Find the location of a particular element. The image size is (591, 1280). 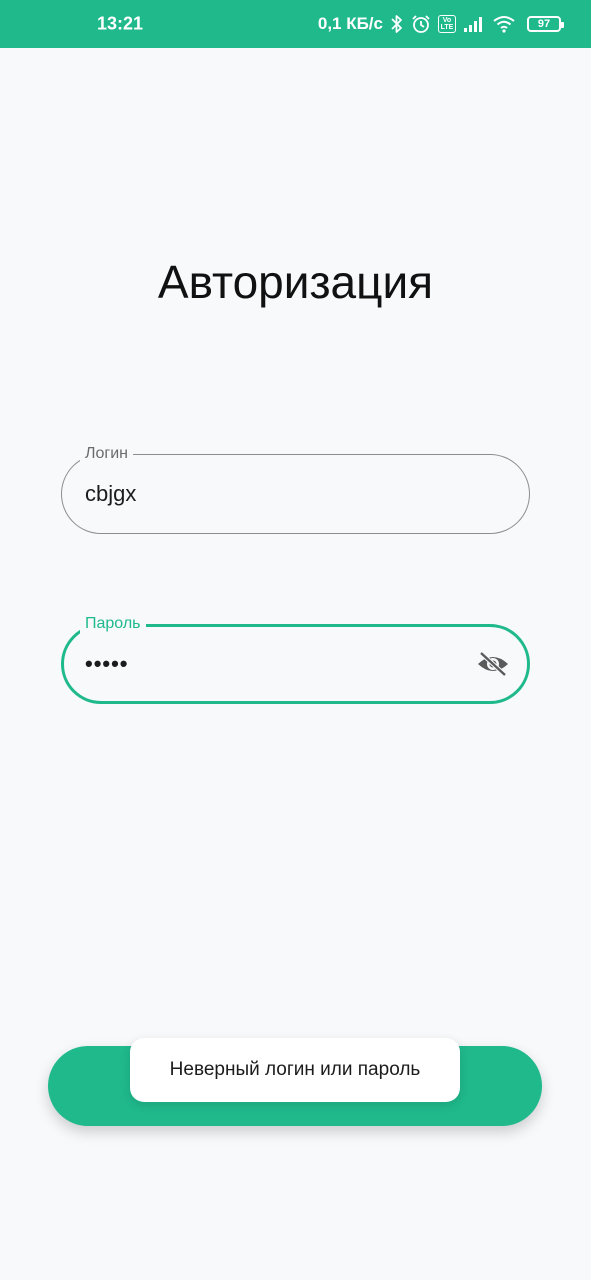

error-toast: Неверный логин или пароль is located at coordinates (295, 1070).